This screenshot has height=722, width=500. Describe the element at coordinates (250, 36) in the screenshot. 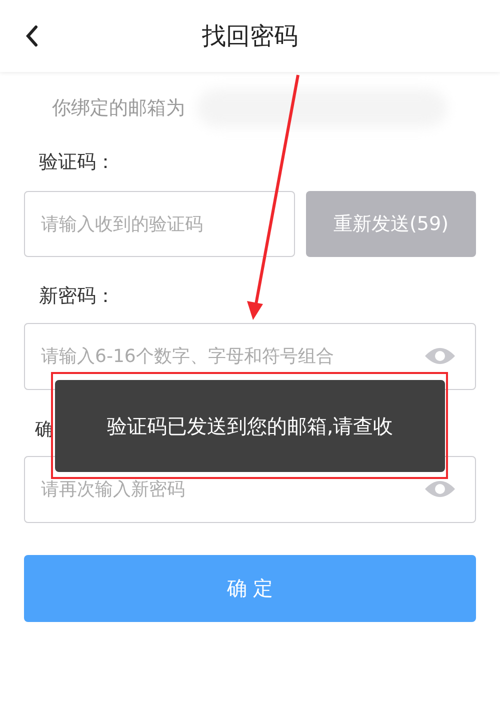

I see `page-title: 找回密码` at that location.